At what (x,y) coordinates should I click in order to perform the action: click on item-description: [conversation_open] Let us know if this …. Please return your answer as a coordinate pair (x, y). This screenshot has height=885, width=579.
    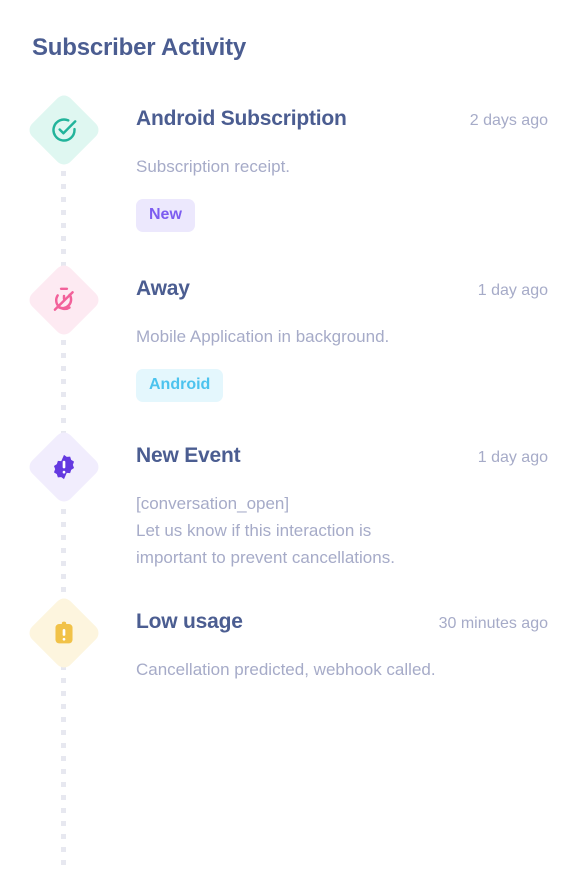
    Looking at the image, I should click on (265, 530).